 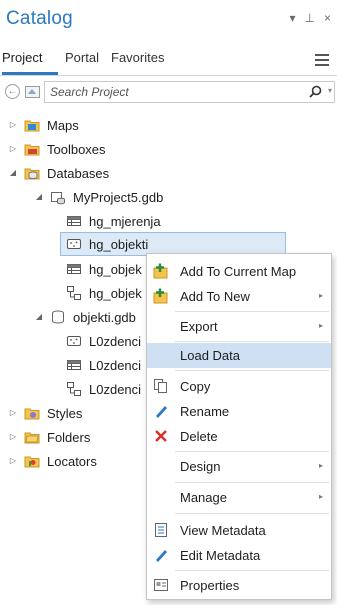 What do you see at coordinates (12, 91) in the screenshot?
I see `back-arrow-icon: ←` at bounding box center [12, 91].